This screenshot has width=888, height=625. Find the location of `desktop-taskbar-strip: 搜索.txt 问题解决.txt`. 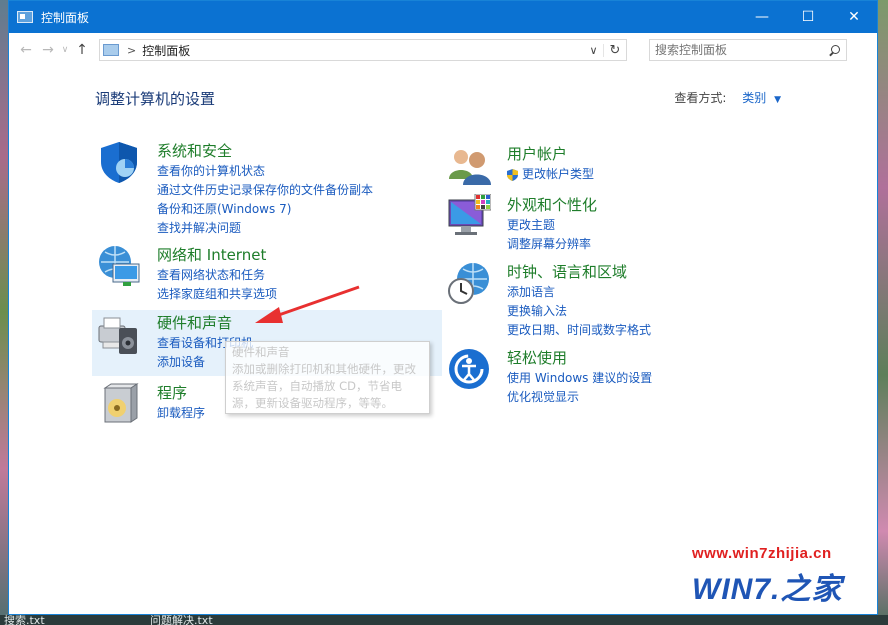

desktop-taskbar-strip: 搜索.txt 问题解决.txt is located at coordinates (444, 619).